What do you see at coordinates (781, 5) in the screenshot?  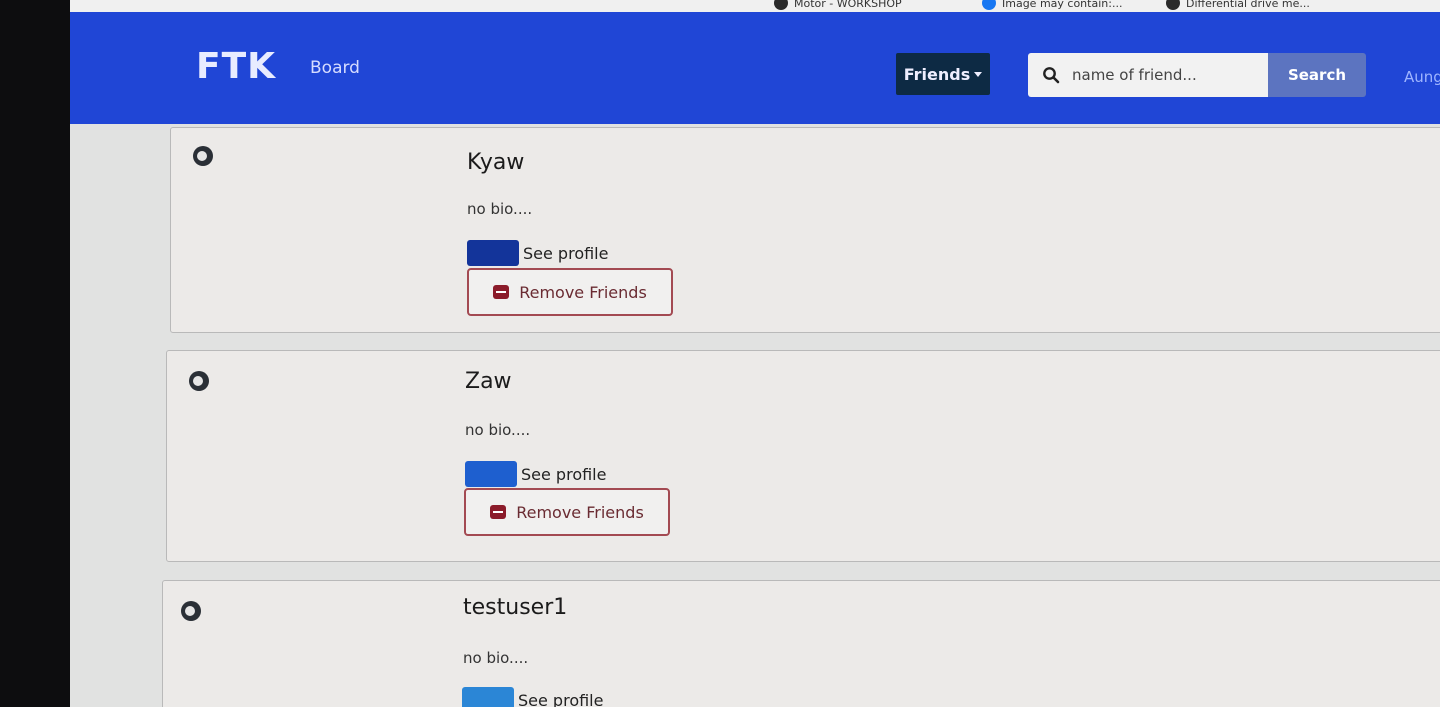 I see `wordpress-icon` at bounding box center [781, 5].